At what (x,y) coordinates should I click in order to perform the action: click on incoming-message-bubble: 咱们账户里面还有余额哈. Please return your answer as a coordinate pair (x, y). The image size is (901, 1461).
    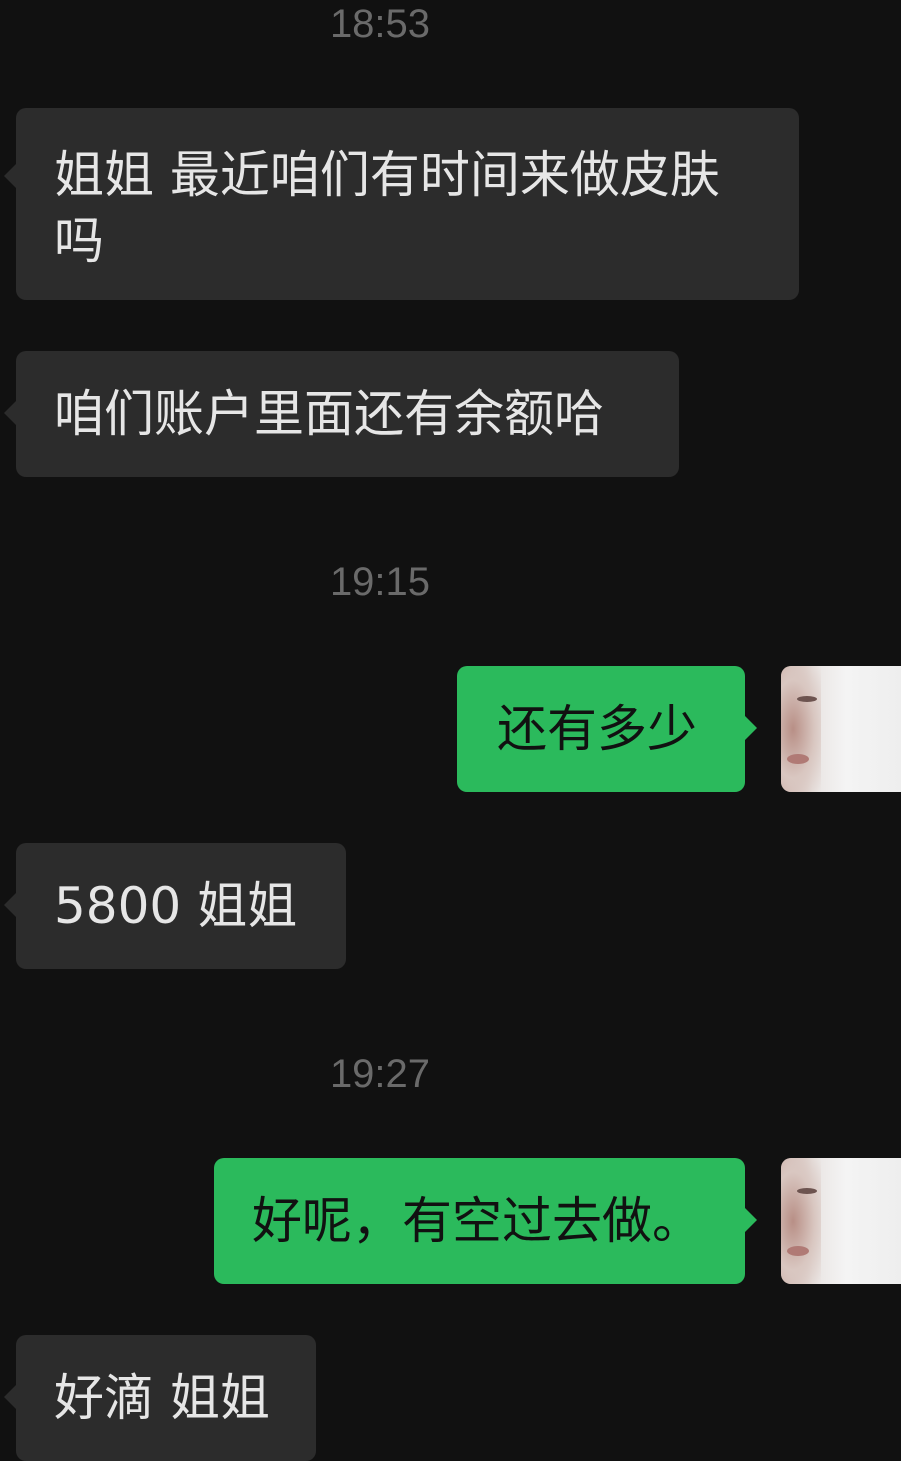
    Looking at the image, I should click on (341, 414).